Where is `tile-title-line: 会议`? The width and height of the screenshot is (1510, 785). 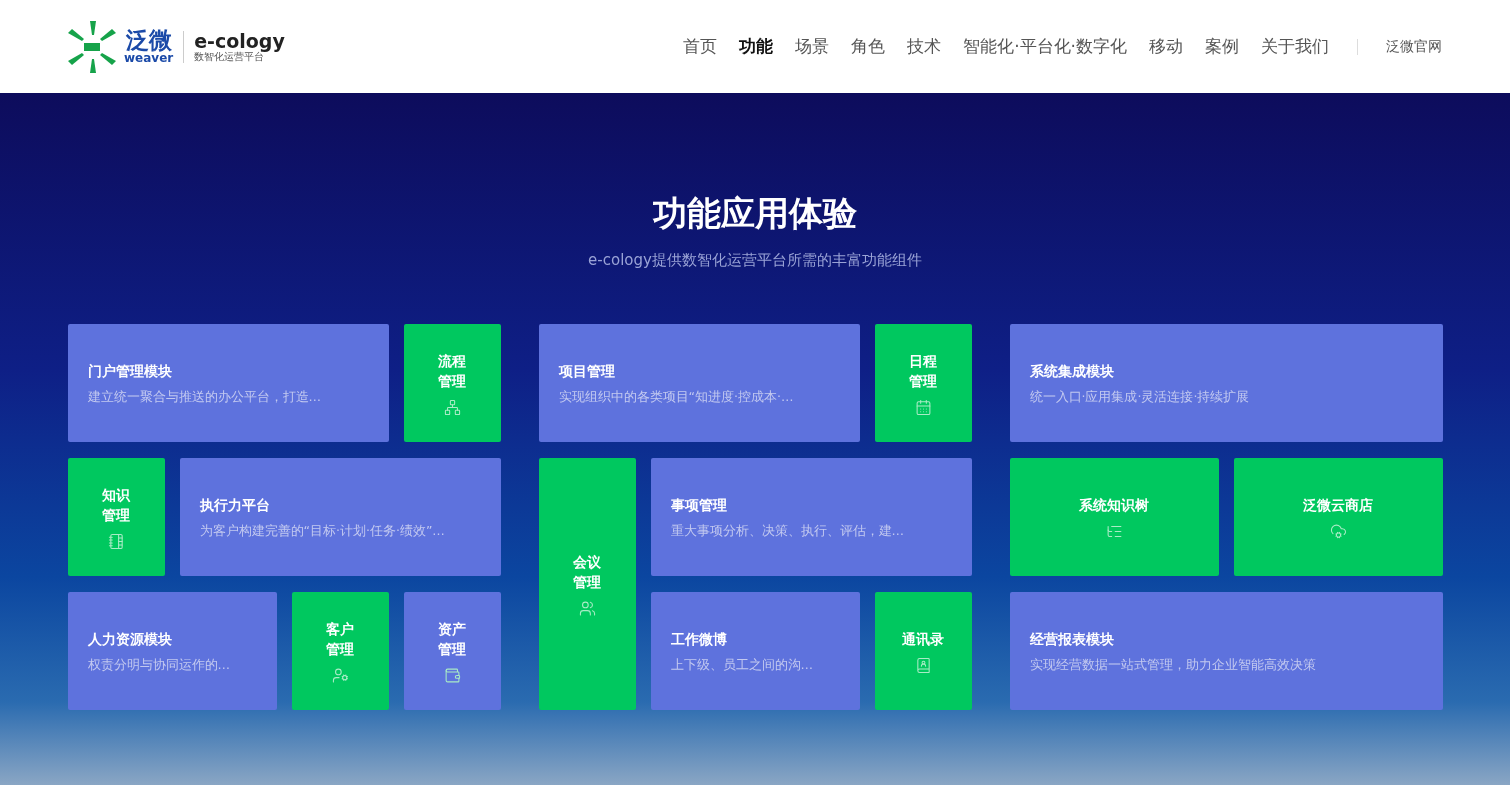
tile-title-line: 会议 is located at coordinates (587, 562).